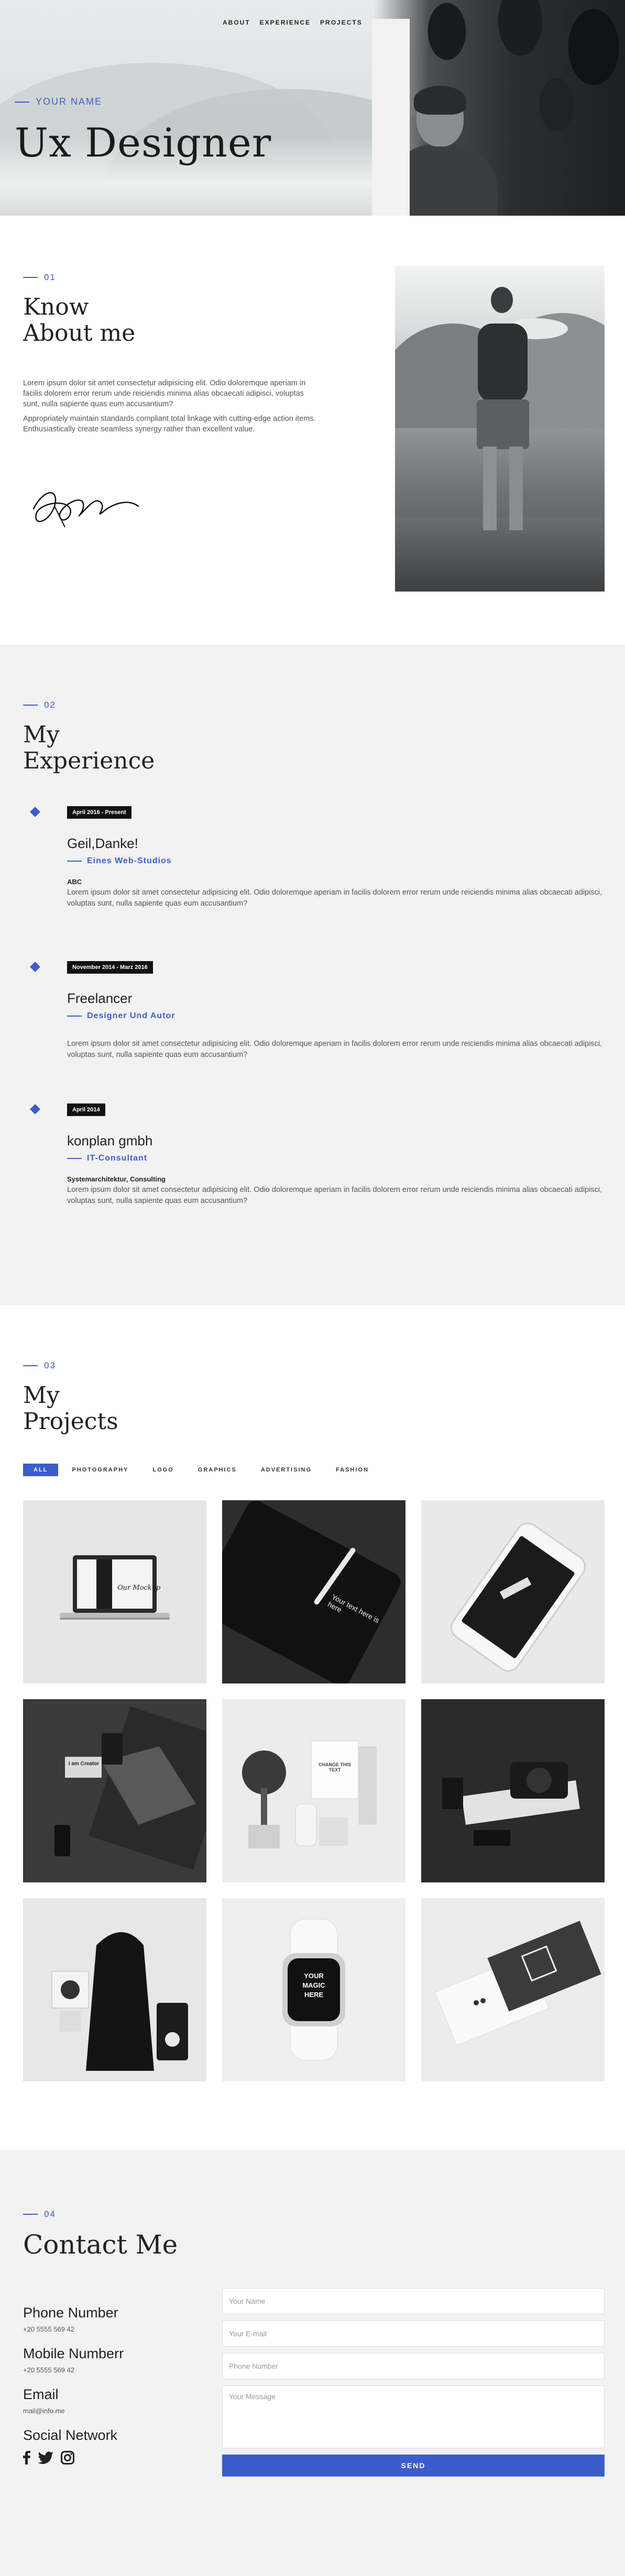 This screenshot has width=625, height=2576. Describe the element at coordinates (74, 882) in the screenshot. I see `experience-subtitle: ABC` at that location.